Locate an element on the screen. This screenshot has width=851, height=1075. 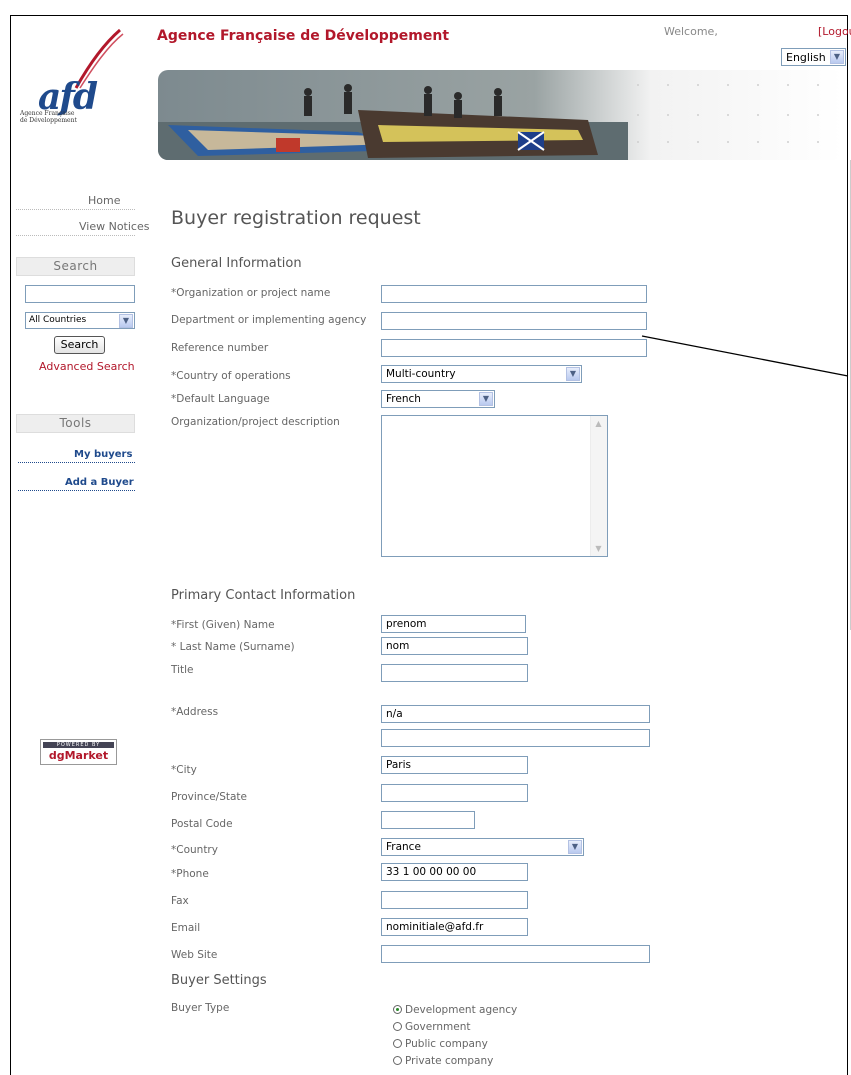
fax-label: Fax is located at coordinates (180, 901).